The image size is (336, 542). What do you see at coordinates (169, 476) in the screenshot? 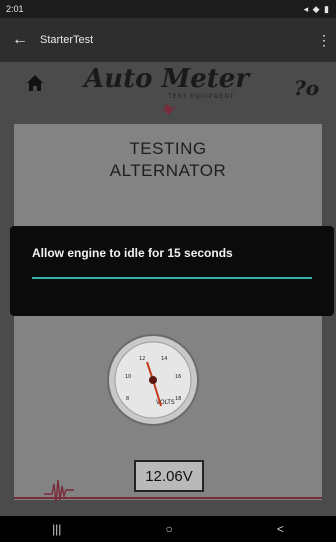
I see `voltage-readout: 12.06V` at bounding box center [169, 476].